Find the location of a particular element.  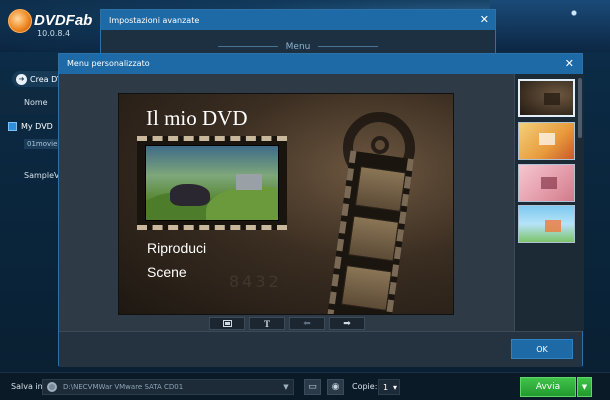

folder-button: ▭ is located at coordinates (312, 387).